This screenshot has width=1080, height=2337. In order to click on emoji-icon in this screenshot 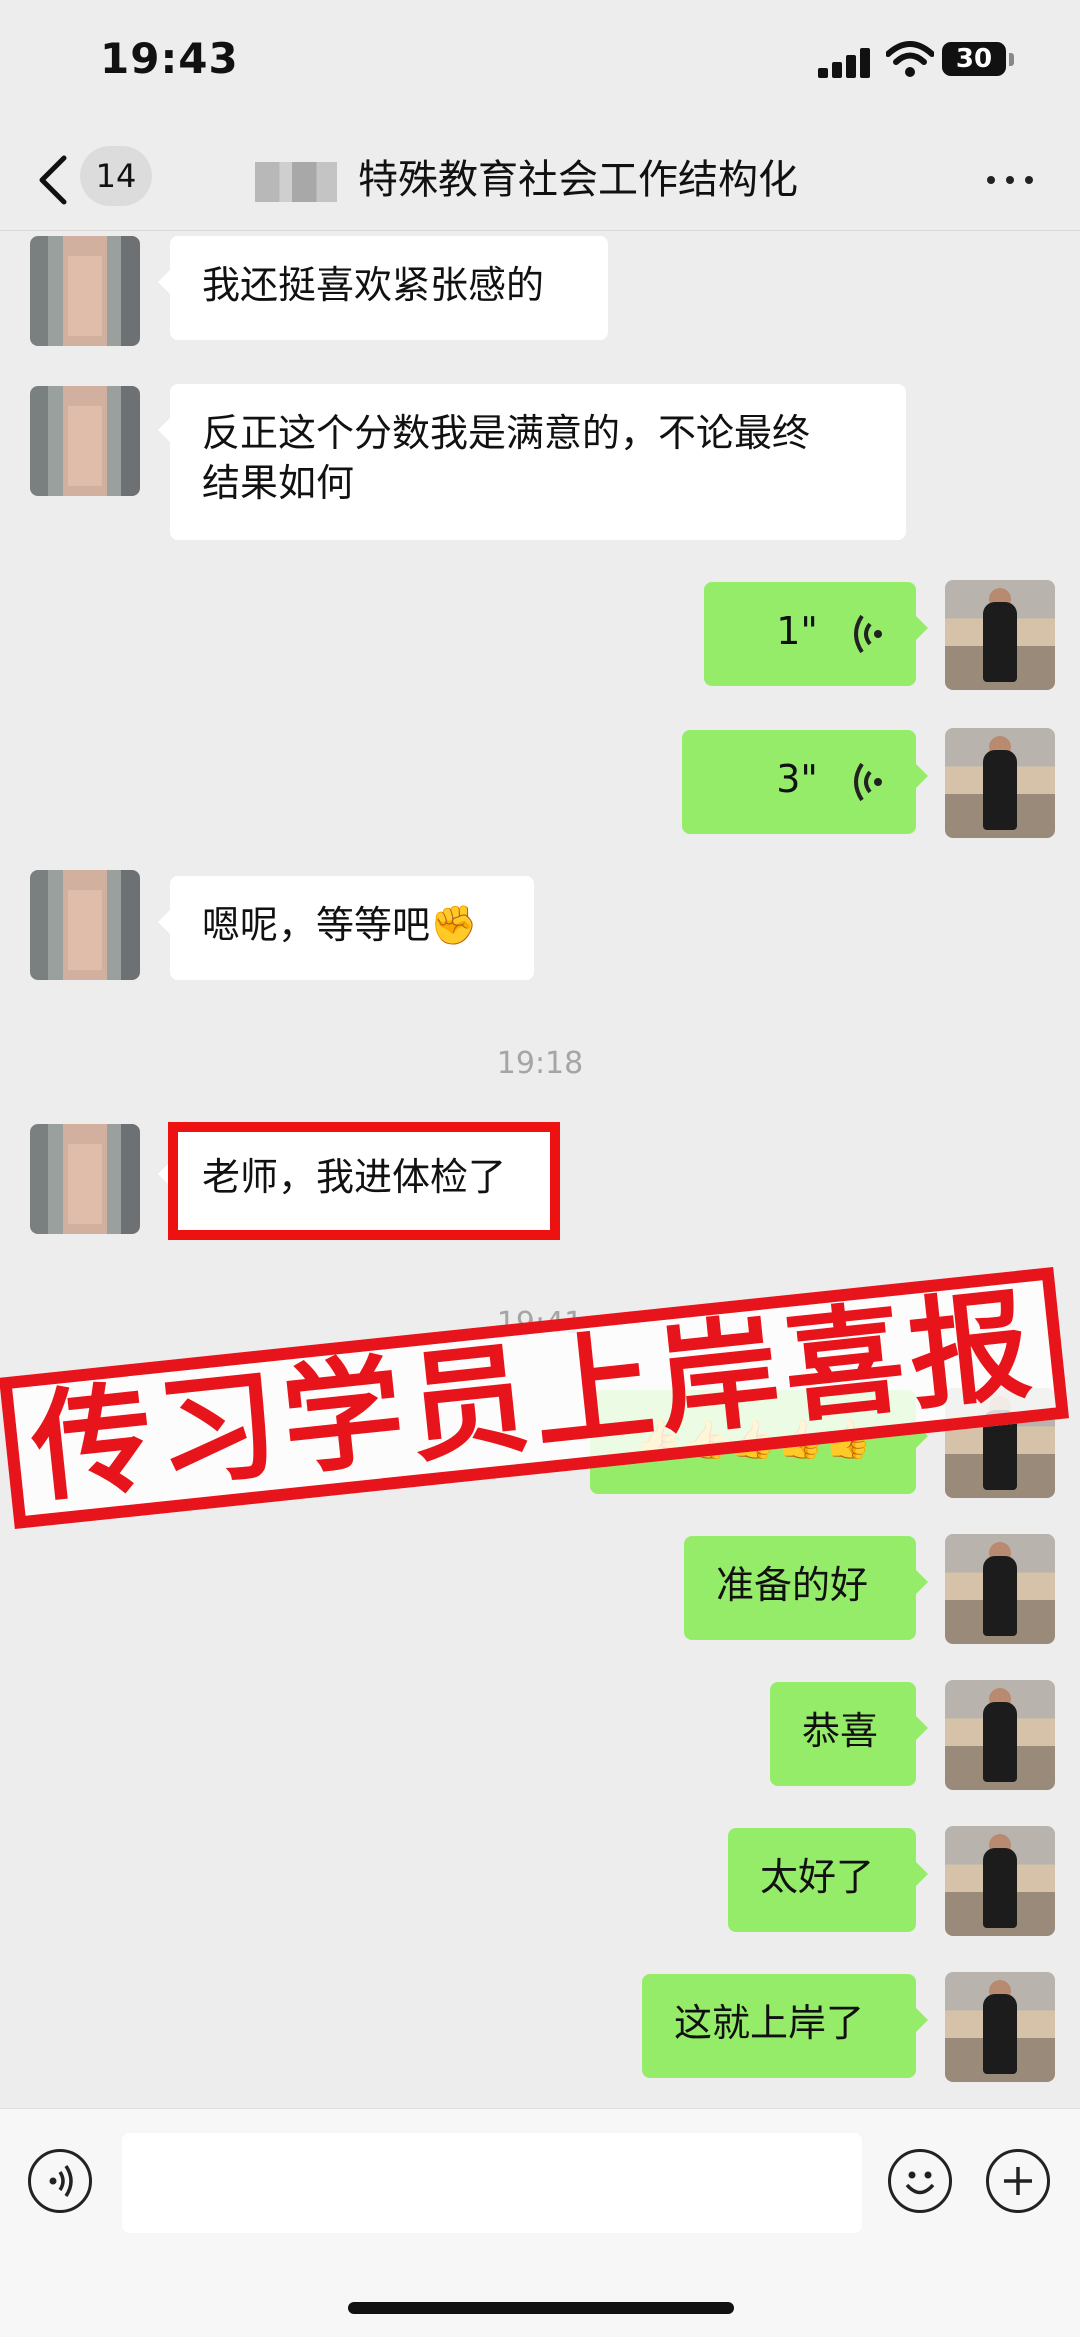, I will do `click(920, 2181)`.